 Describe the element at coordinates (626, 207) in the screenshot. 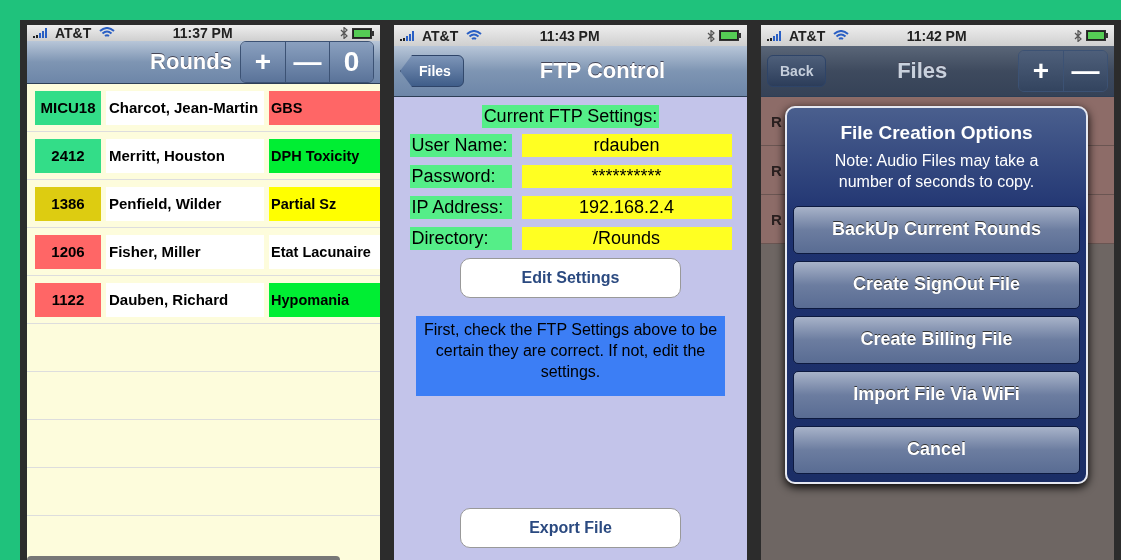

I see `field-value: 192.168.2.4` at that location.